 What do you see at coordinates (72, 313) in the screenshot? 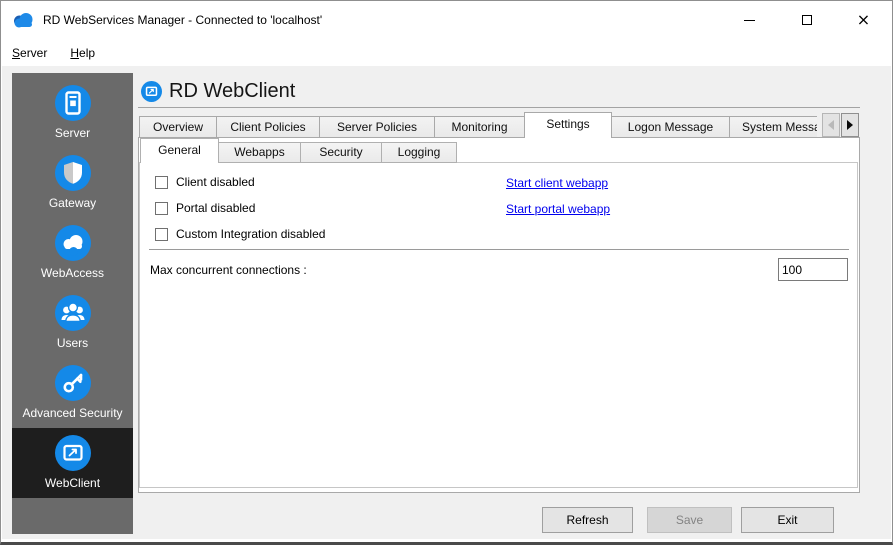
I see `users-icon` at bounding box center [72, 313].